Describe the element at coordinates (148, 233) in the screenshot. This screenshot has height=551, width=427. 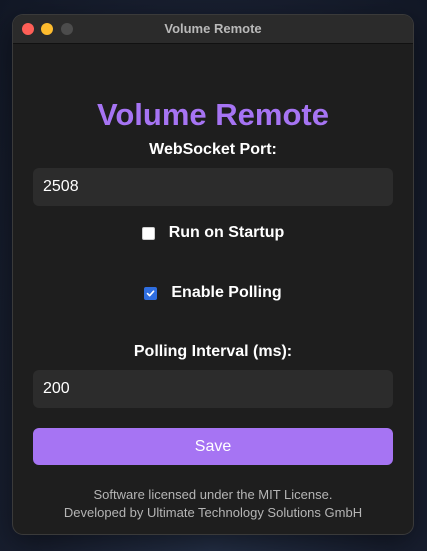
I see `run-on-startup-checkbox` at that location.